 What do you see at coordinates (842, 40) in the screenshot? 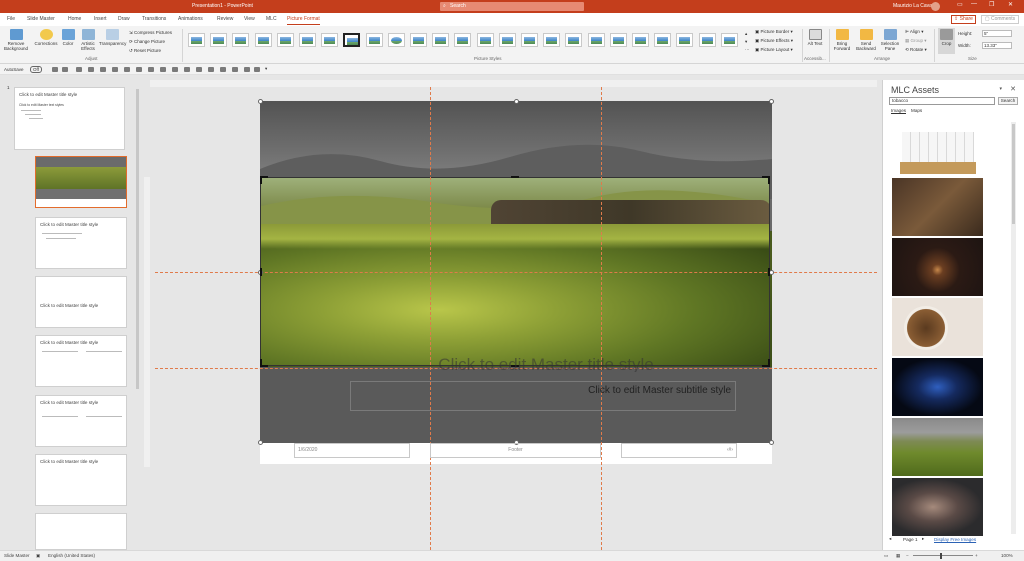
I see `bring-forward-button: Bring Forward` at bounding box center [842, 40].